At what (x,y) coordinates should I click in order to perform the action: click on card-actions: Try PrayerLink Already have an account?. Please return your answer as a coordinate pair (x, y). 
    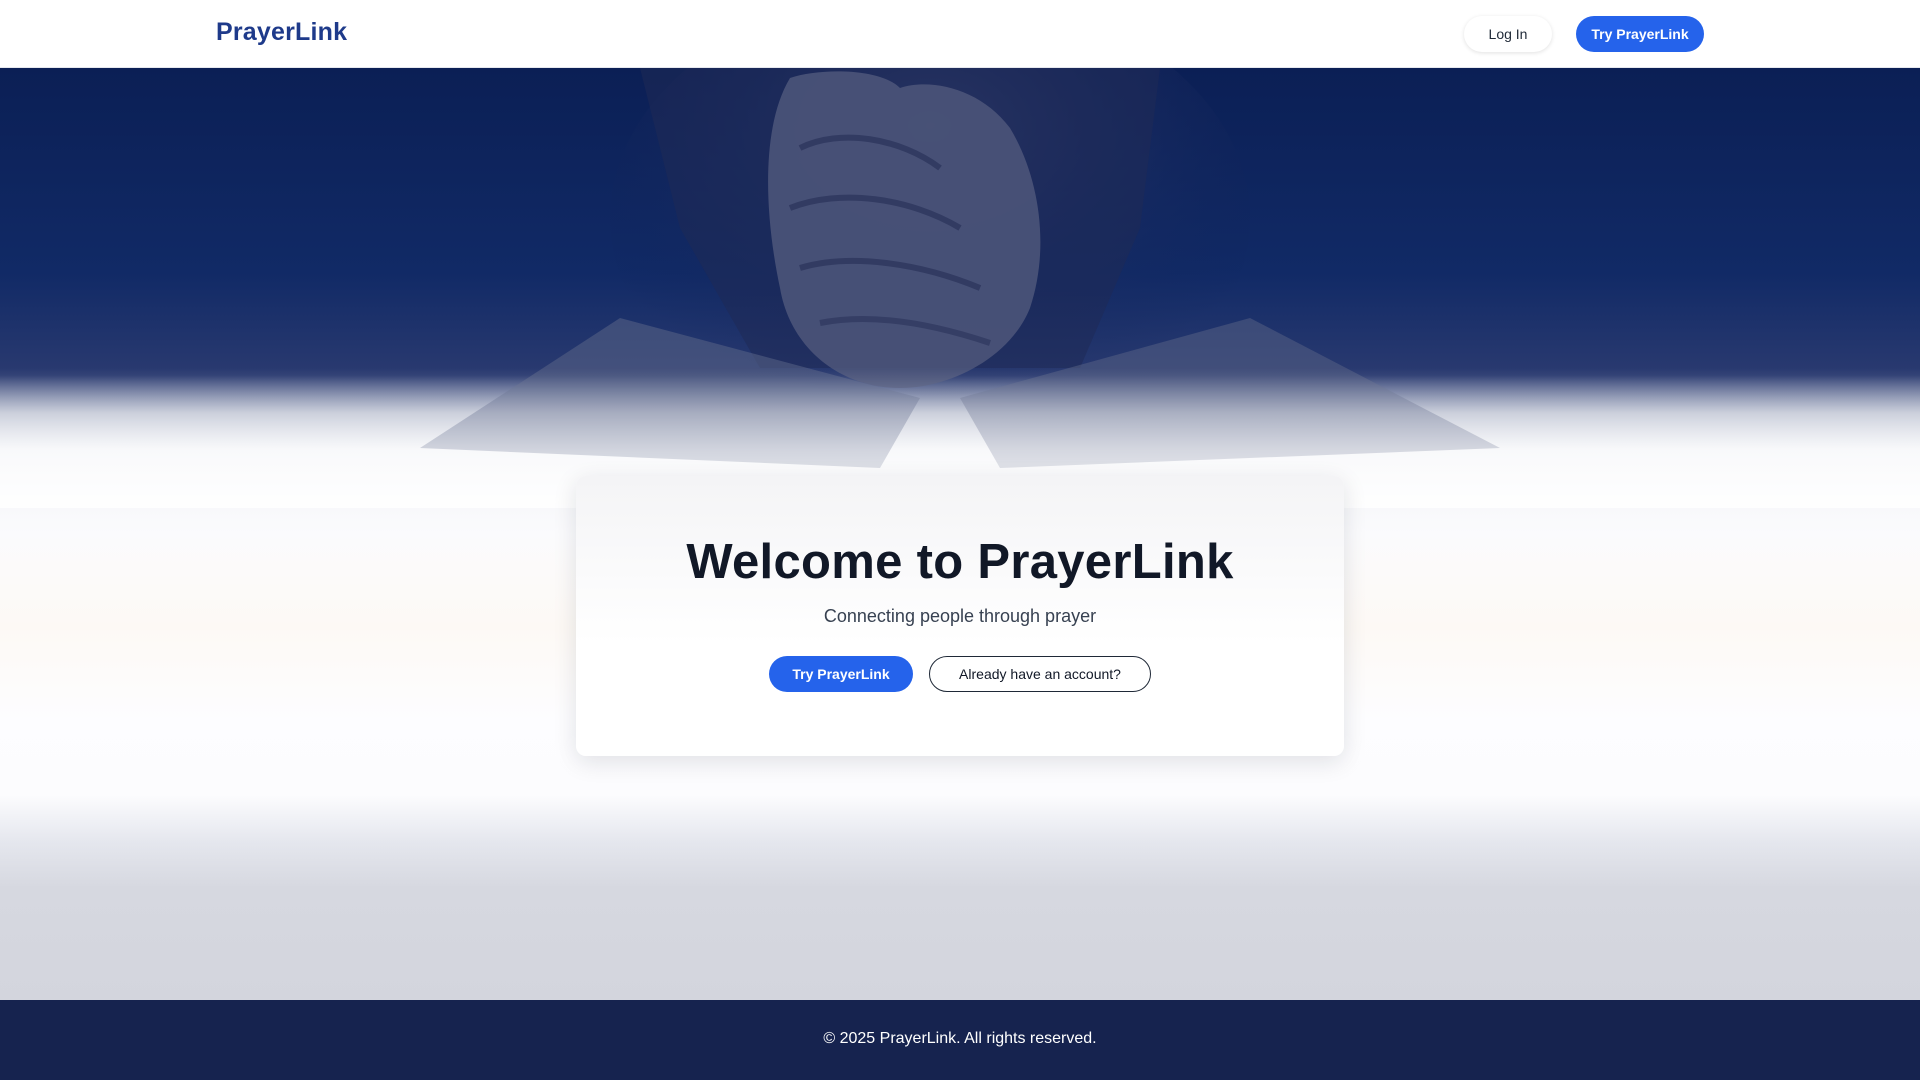
    Looking at the image, I should click on (960, 674).